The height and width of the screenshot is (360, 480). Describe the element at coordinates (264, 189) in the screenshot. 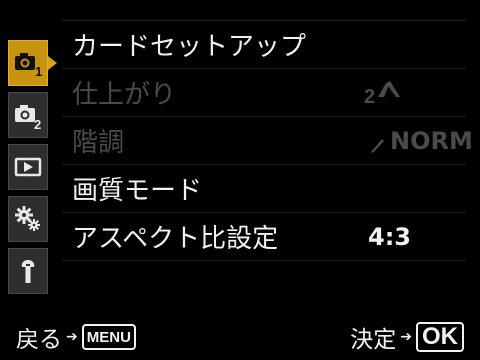

I see `menu-item-image-quality: 画質モード` at that location.